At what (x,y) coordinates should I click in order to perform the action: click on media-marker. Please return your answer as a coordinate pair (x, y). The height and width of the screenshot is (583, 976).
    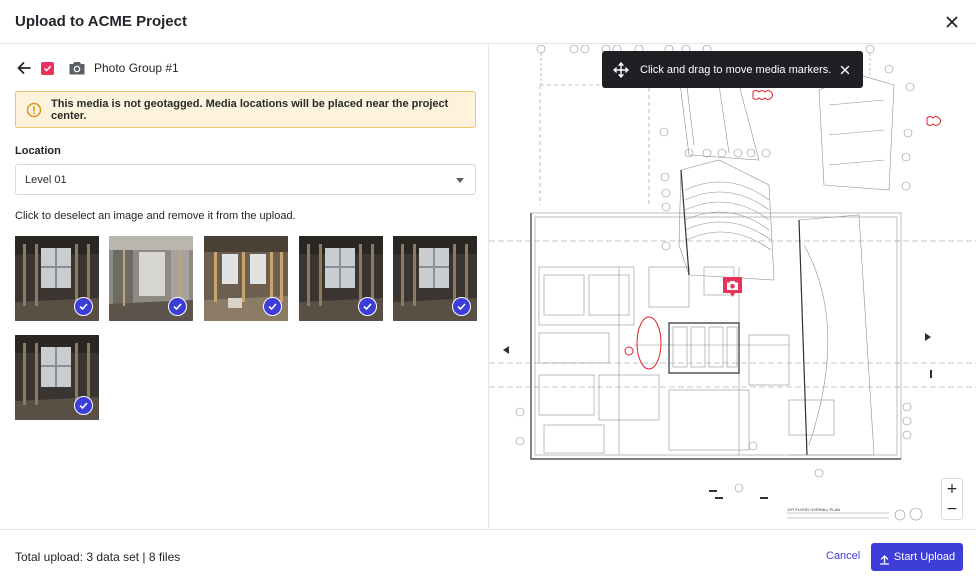
    Looking at the image, I should click on (732, 287).